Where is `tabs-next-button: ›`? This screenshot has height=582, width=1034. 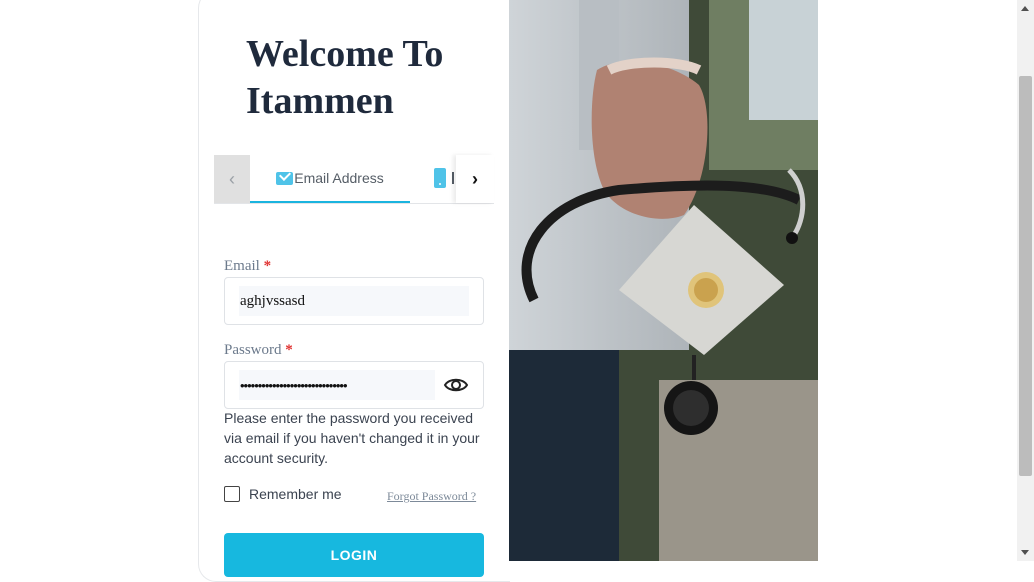 tabs-next-button: › is located at coordinates (475, 179).